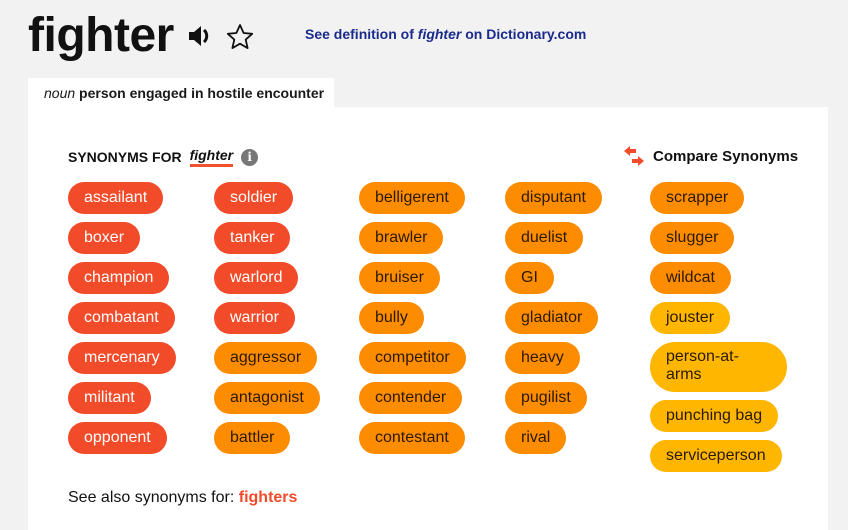 The height and width of the screenshot is (530, 848). I want to click on sense-tab: noun person engaged in hostile encounter, so click(181, 93).